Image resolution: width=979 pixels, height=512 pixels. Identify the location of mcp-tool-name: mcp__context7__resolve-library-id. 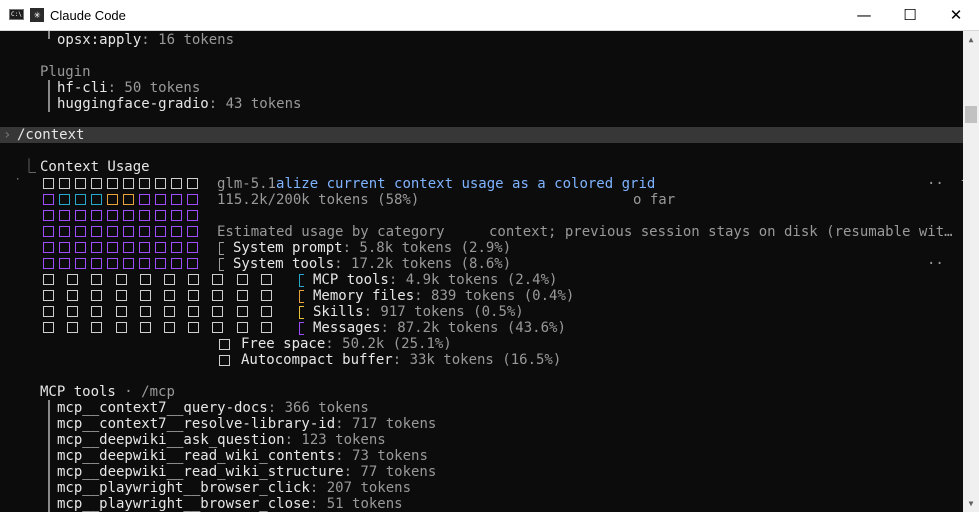
(196, 424).